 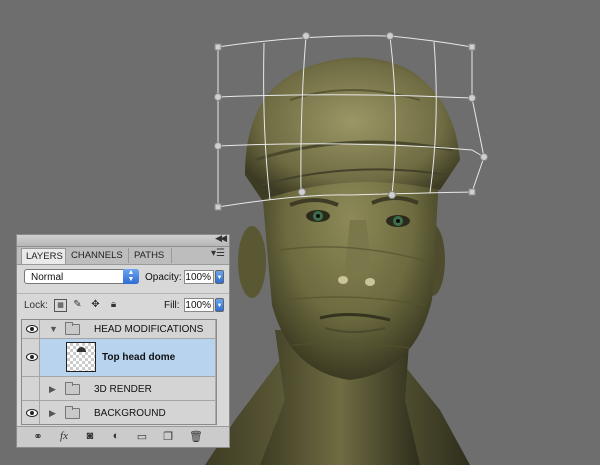 What do you see at coordinates (215, 372) in the screenshot?
I see `layers-scrollbar` at bounding box center [215, 372].